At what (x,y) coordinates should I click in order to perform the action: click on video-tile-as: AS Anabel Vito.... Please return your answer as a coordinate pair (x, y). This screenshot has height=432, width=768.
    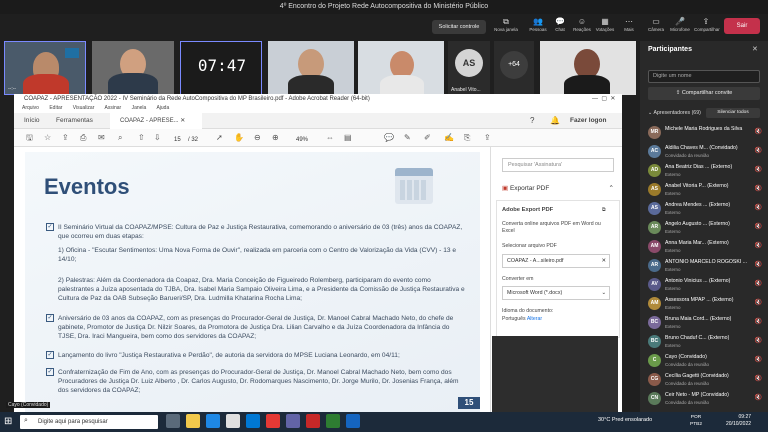
    Looking at the image, I should click on (469, 68).